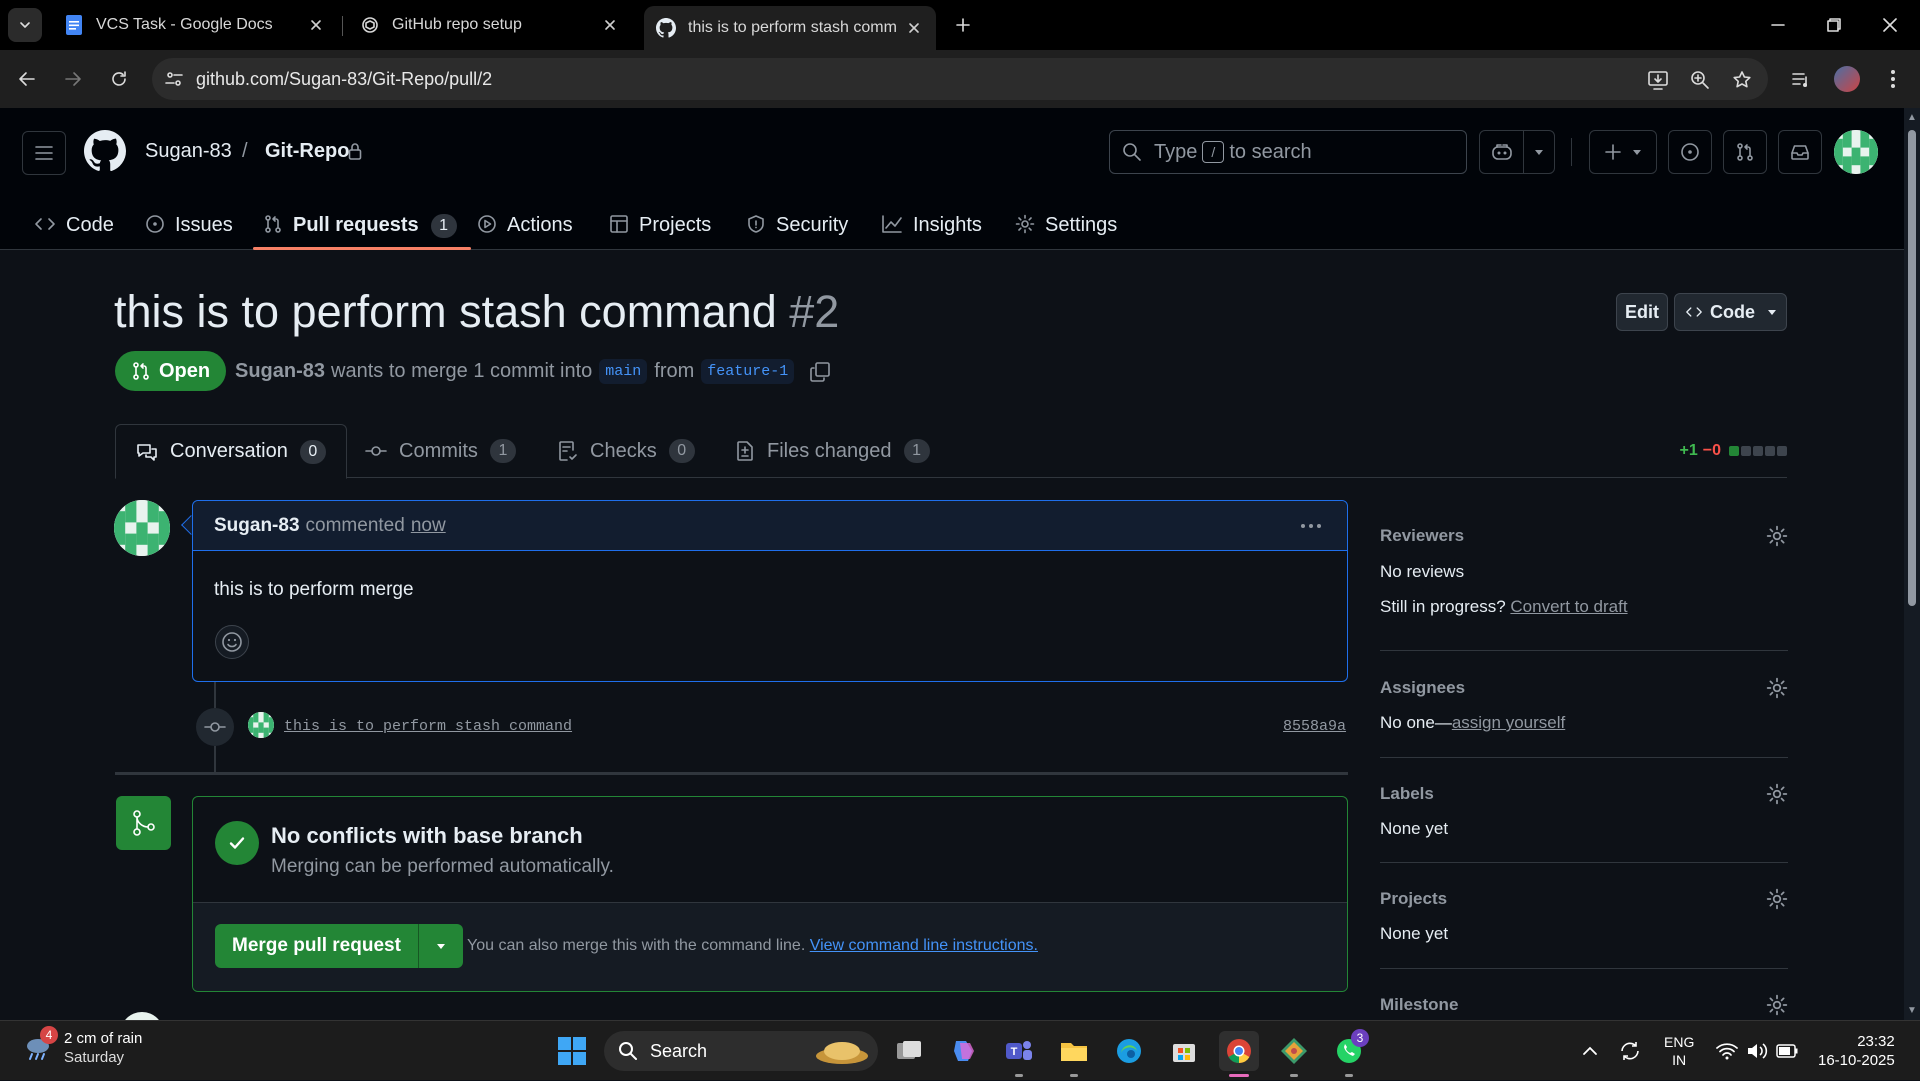 The height and width of the screenshot is (1081, 1920). What do you see at coordinates (1066, 227) in the screenshot?
I see `nav-tab-settings: Settings` at bounding box center [1066, 227].